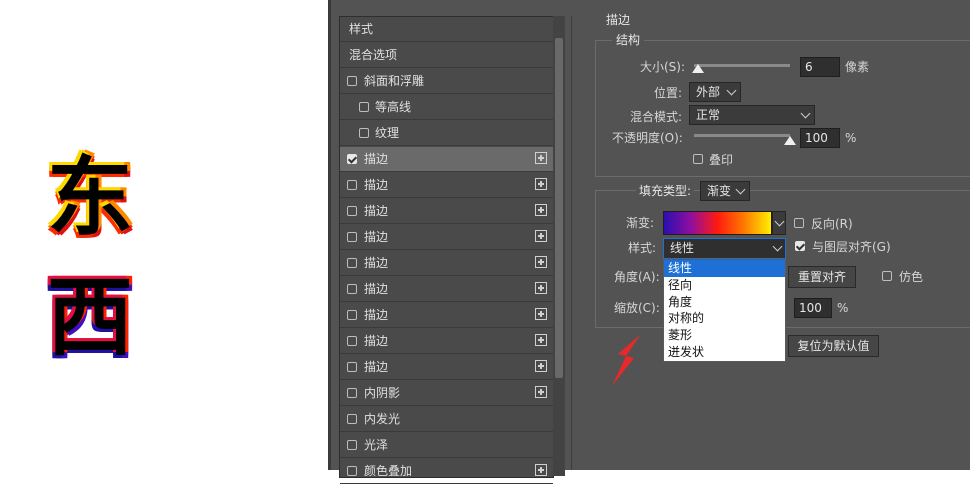  What do you see at coordinates (446, 471) in the screenshot?
I see `style-list-item: 颜色叠加` at bounding box center [446, 471].